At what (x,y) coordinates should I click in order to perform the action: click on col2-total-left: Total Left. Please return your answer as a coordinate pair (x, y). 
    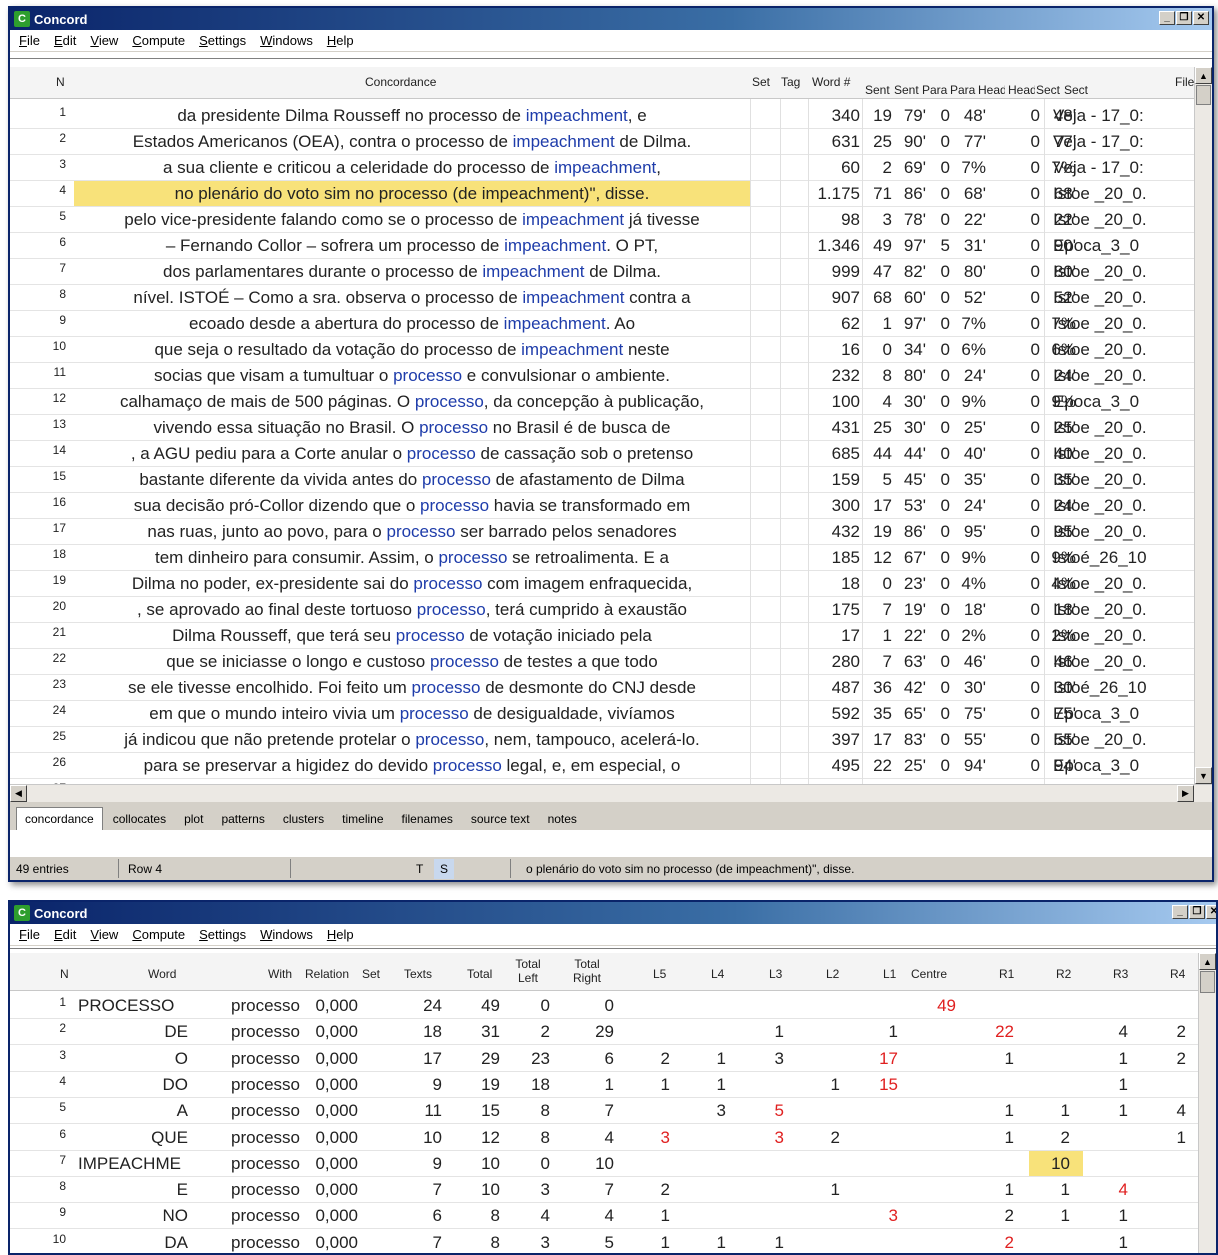
    Looking at the image, I should click on (528, 971).